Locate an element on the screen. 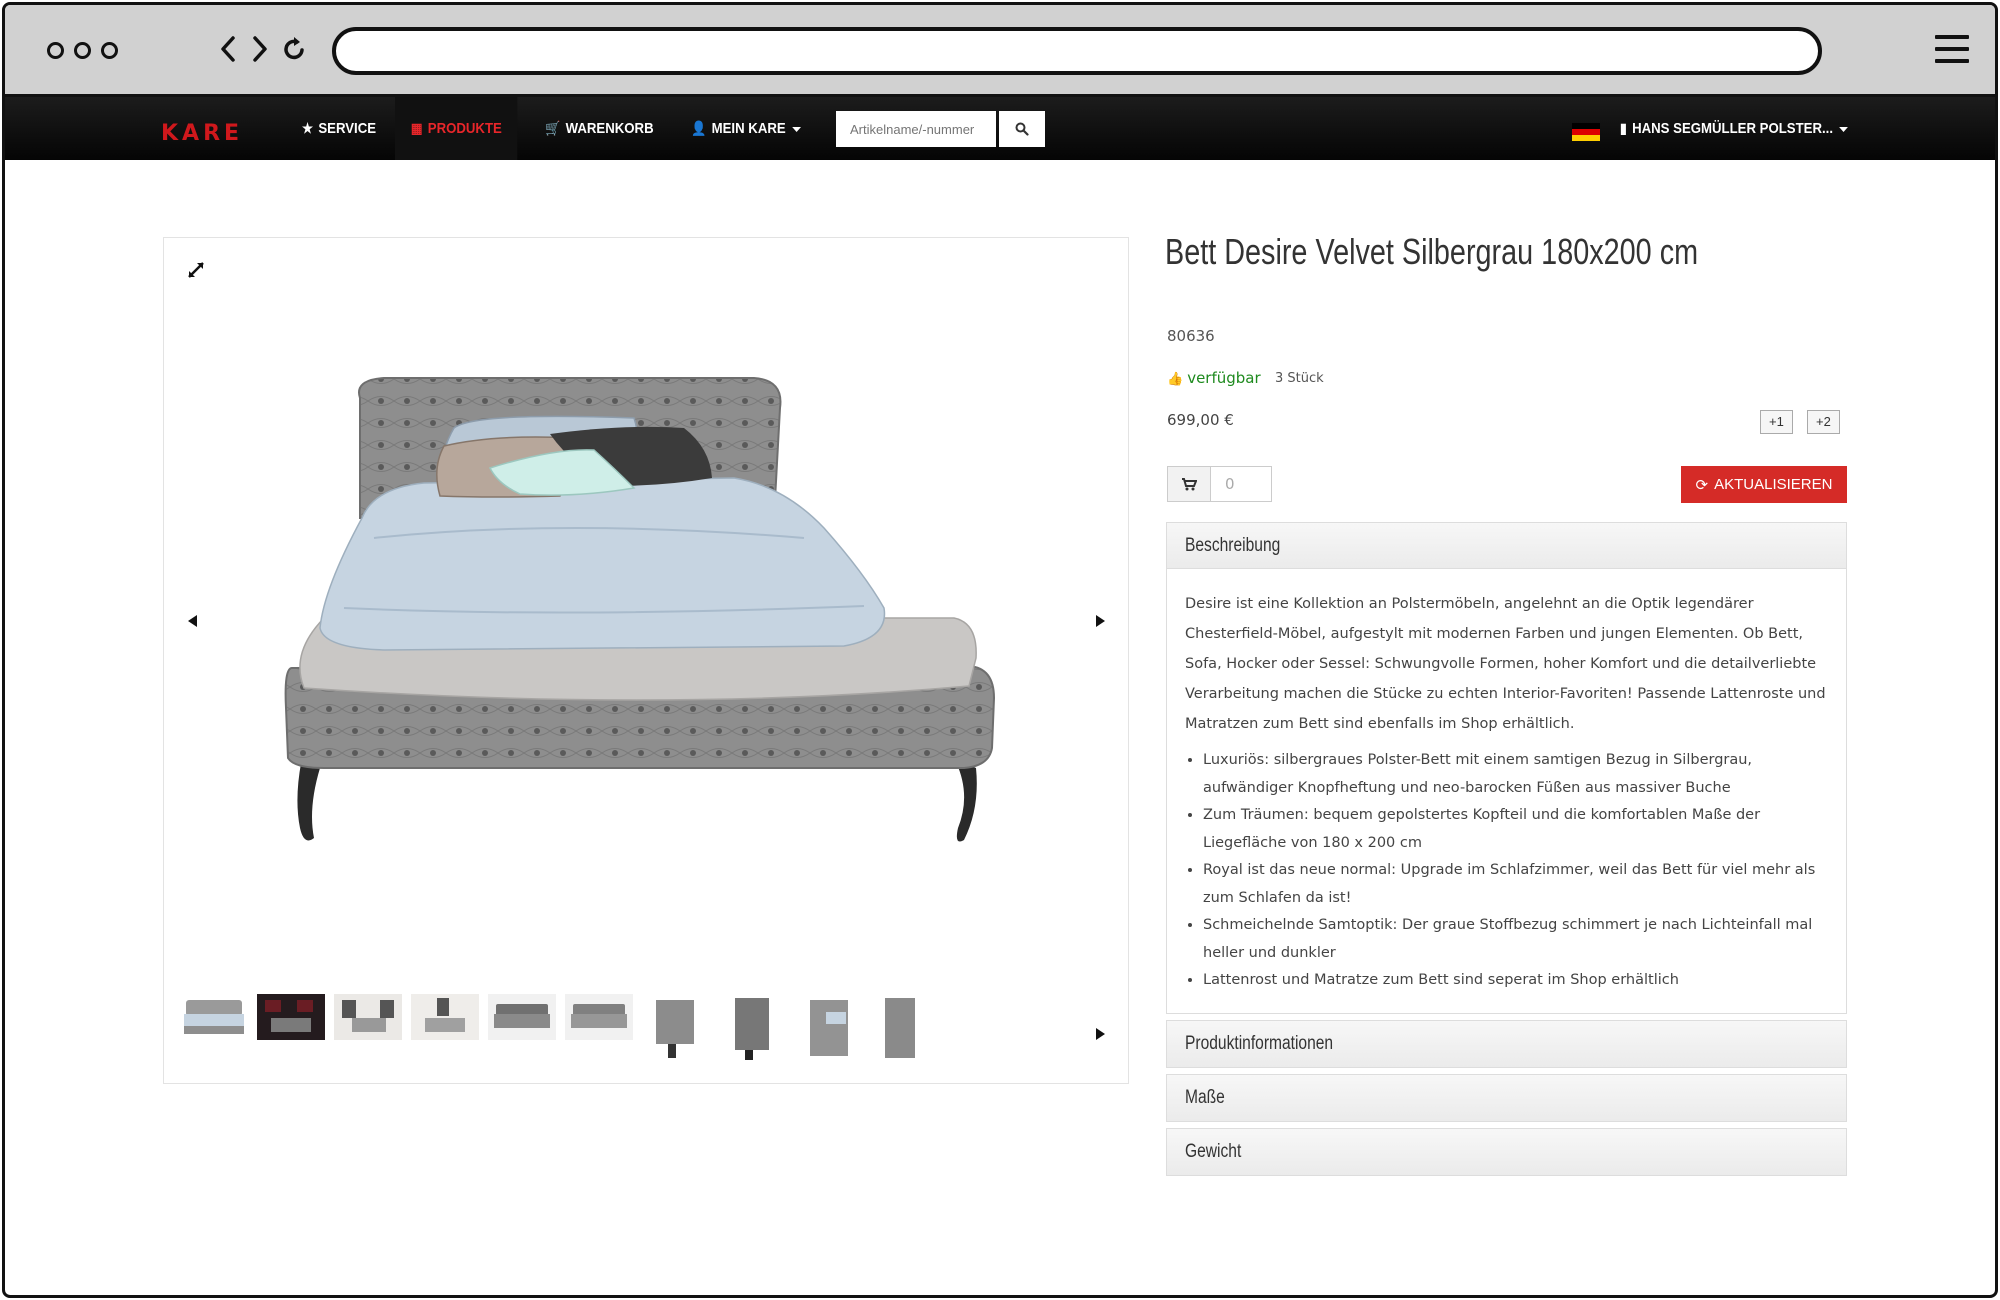 This screenshot has width=2000, height=1300. product-title: Bett Desire Velvet Silbergrau 180x200 cm is located at coordinates (1432, 251).